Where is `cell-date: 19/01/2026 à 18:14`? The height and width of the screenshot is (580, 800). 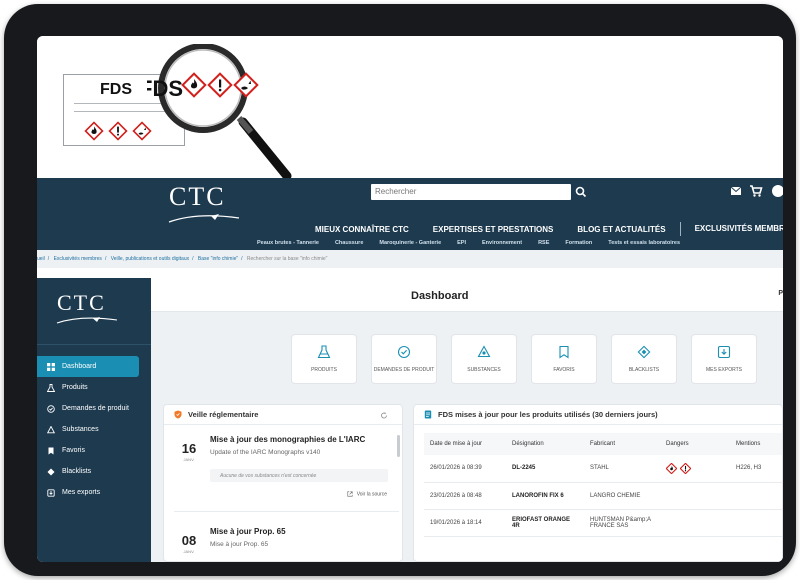
cell-date: 19/01/2026 à 18:14 is located at coordinates (465, 523).